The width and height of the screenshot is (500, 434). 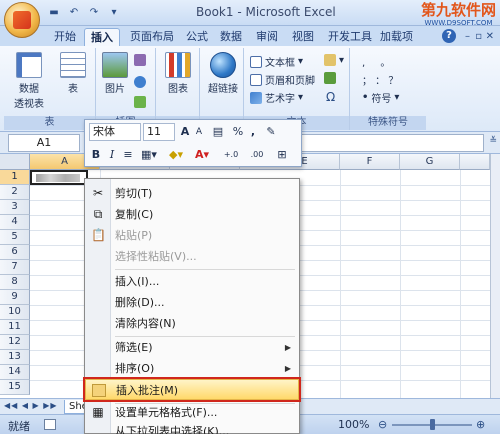 I want to click on wordart-button: 艺术字 ▾, so click(x=276, y=97).